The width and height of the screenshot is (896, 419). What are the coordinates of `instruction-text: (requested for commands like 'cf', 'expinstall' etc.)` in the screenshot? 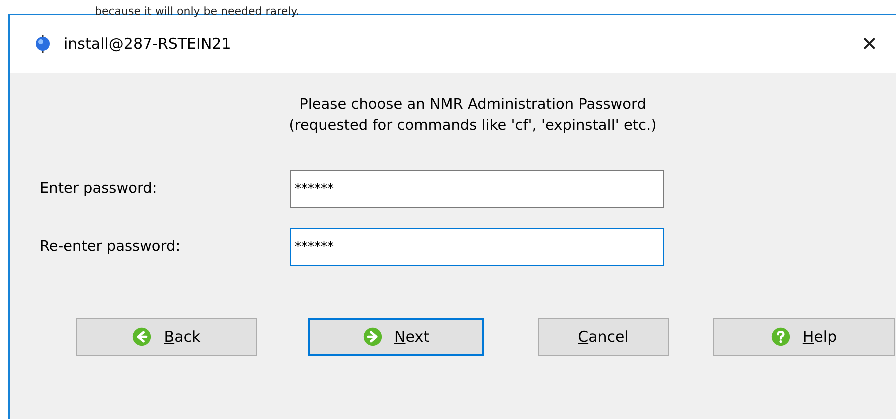 It's located at (473, 126).